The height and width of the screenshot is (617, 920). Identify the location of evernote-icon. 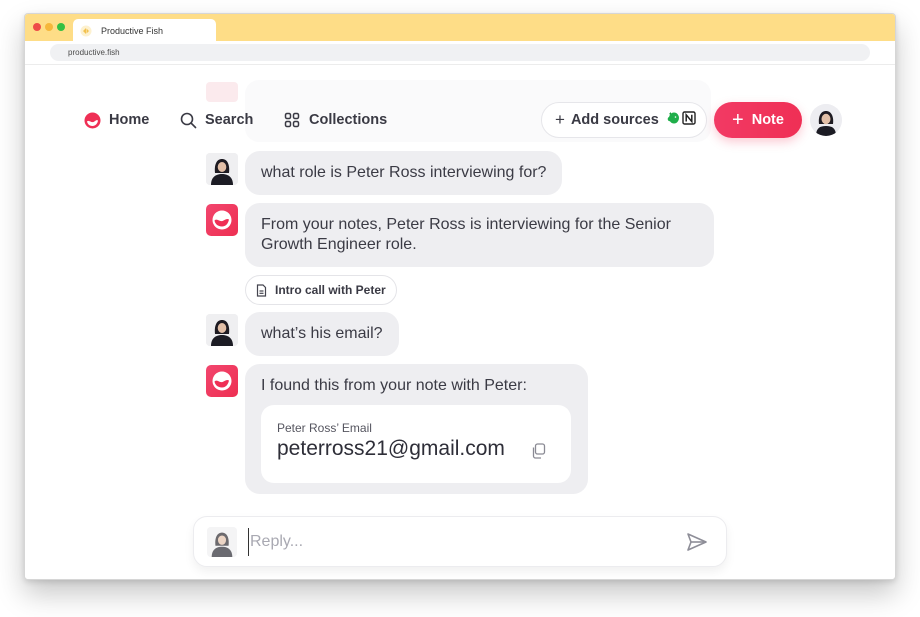
(673, 120).